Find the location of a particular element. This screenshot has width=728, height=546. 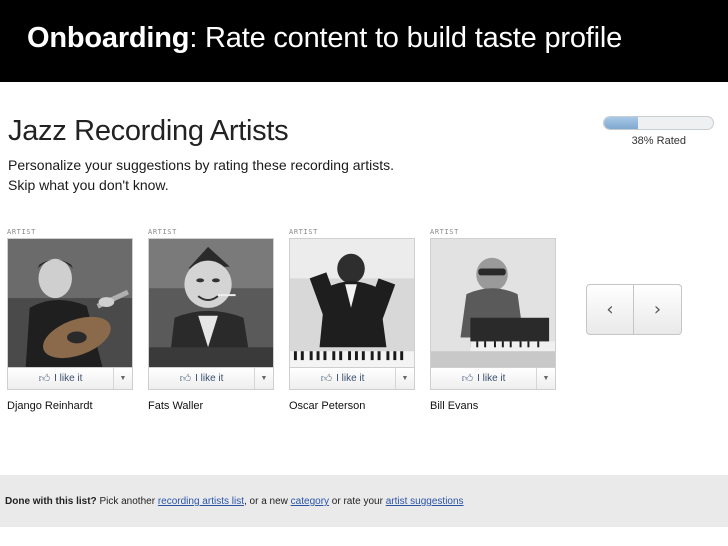

chevron-right-icon: › is located at coordinates (657, 309).